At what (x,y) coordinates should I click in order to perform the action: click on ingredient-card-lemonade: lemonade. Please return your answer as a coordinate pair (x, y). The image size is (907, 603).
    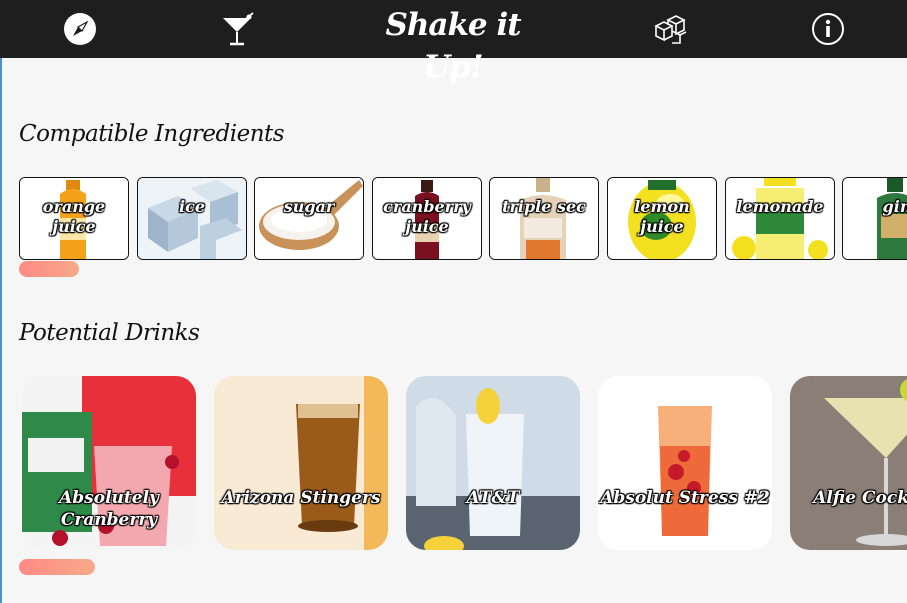
    Looking at the image, I should click on (780, 218).